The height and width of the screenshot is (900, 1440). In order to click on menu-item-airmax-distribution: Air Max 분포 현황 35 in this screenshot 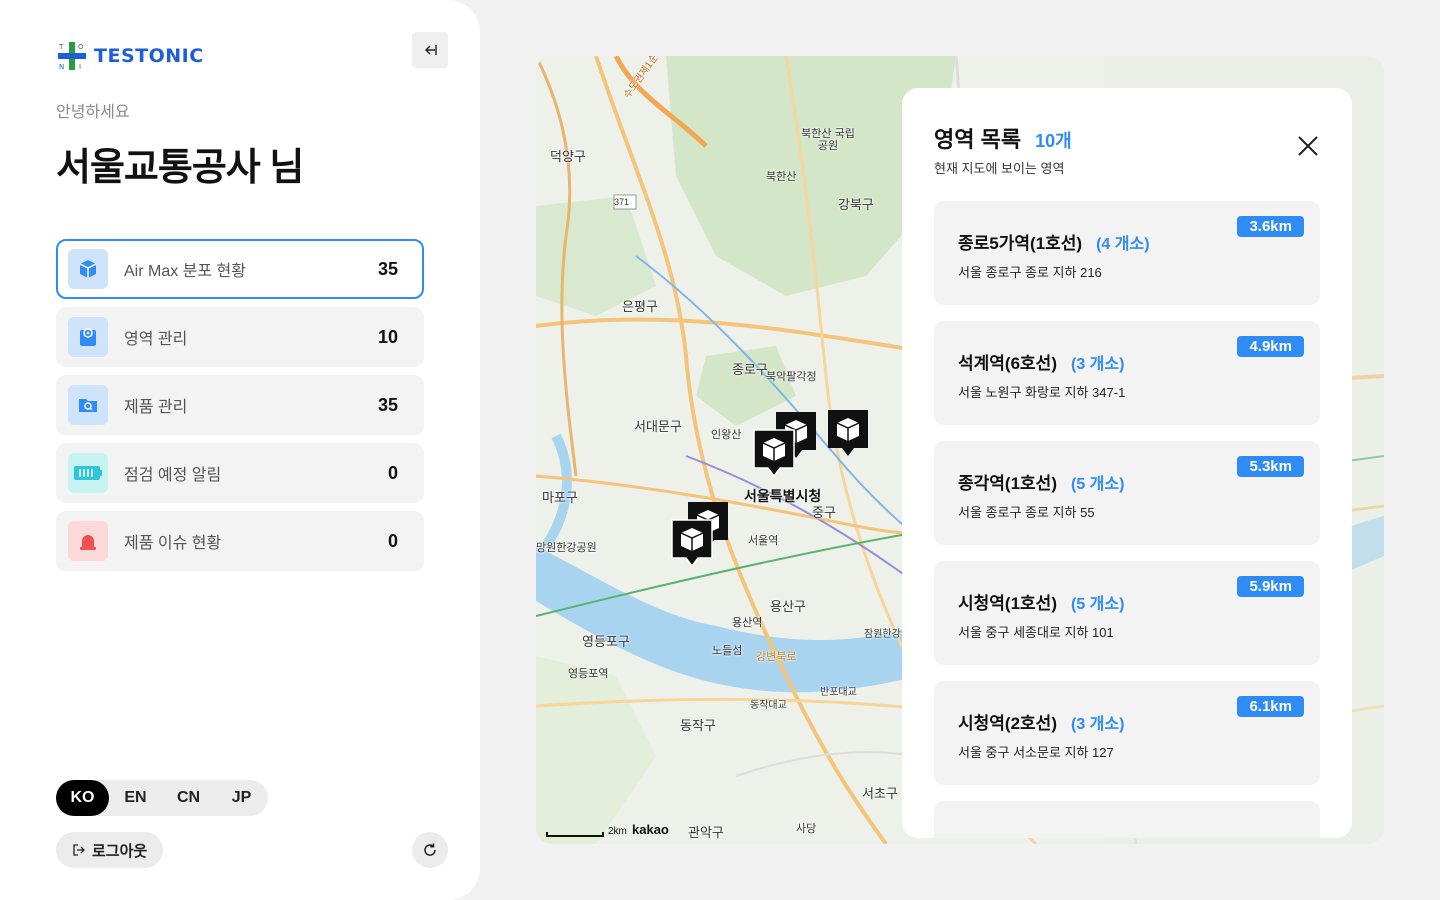, I will do `click(240, 269)`.